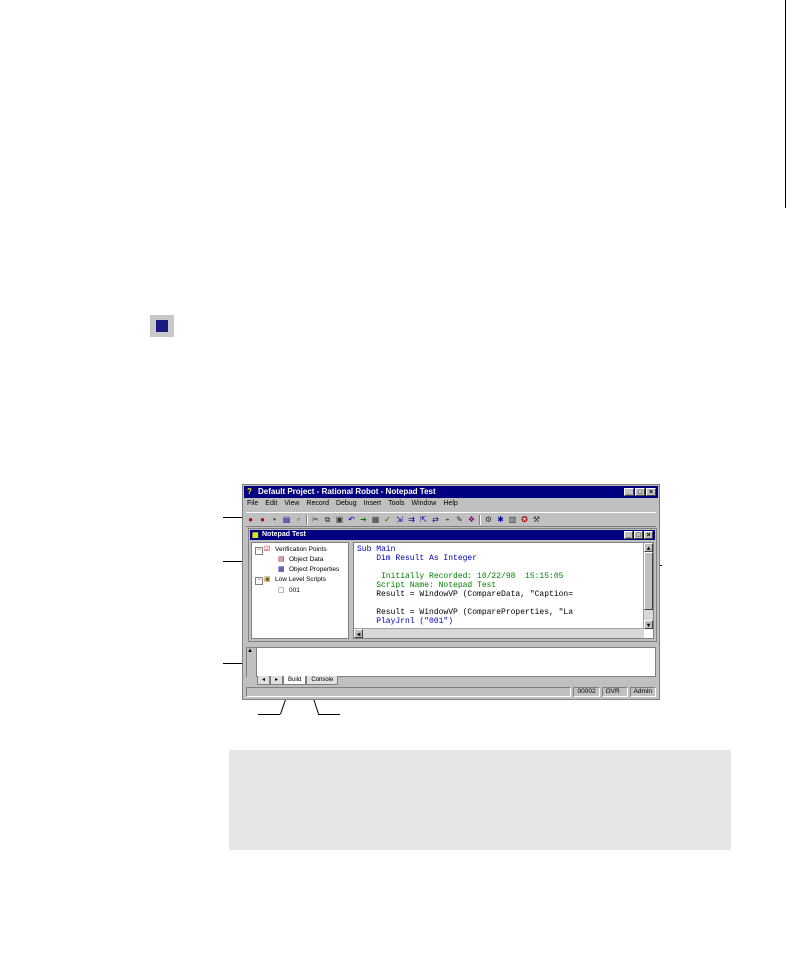 The height and width of the screenshot is (972, 810). I want to click on tree-item-low-level-scripts: ▣ Low Level Scripts, so click(295, 579).